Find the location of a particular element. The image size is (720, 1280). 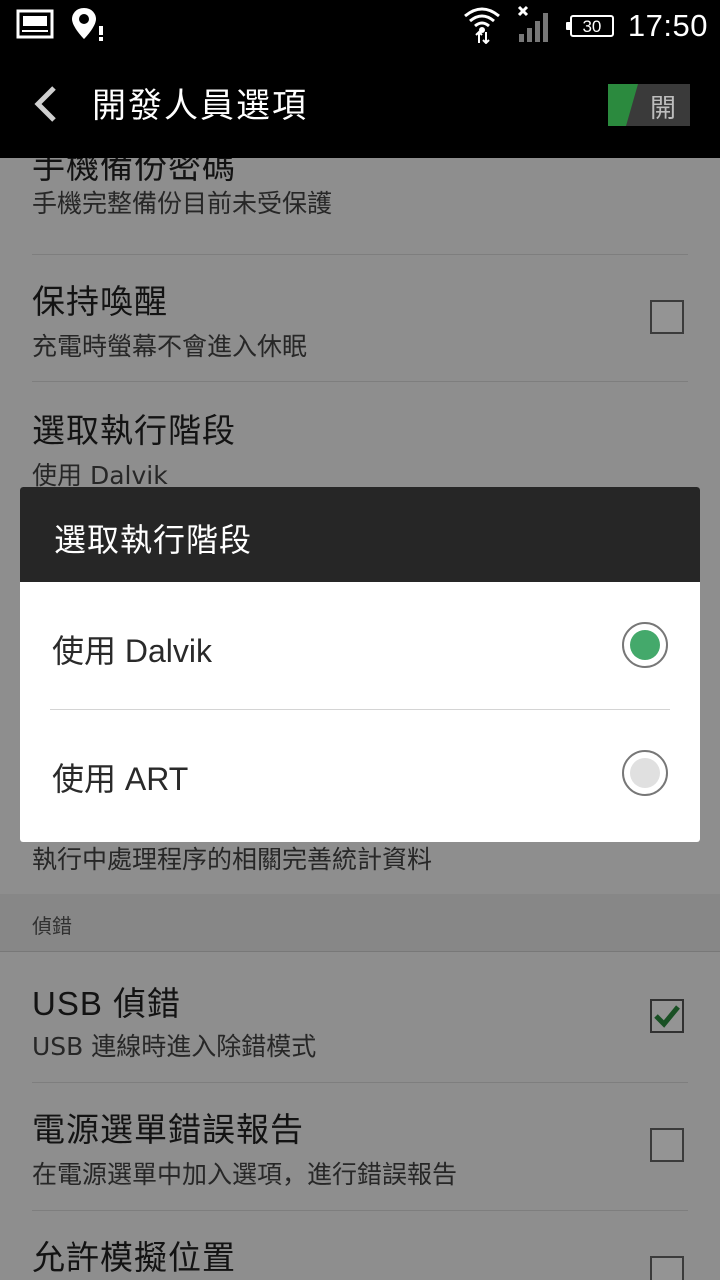

action-bar: 開發人員選項 開 is located at coordinates (360, 105).